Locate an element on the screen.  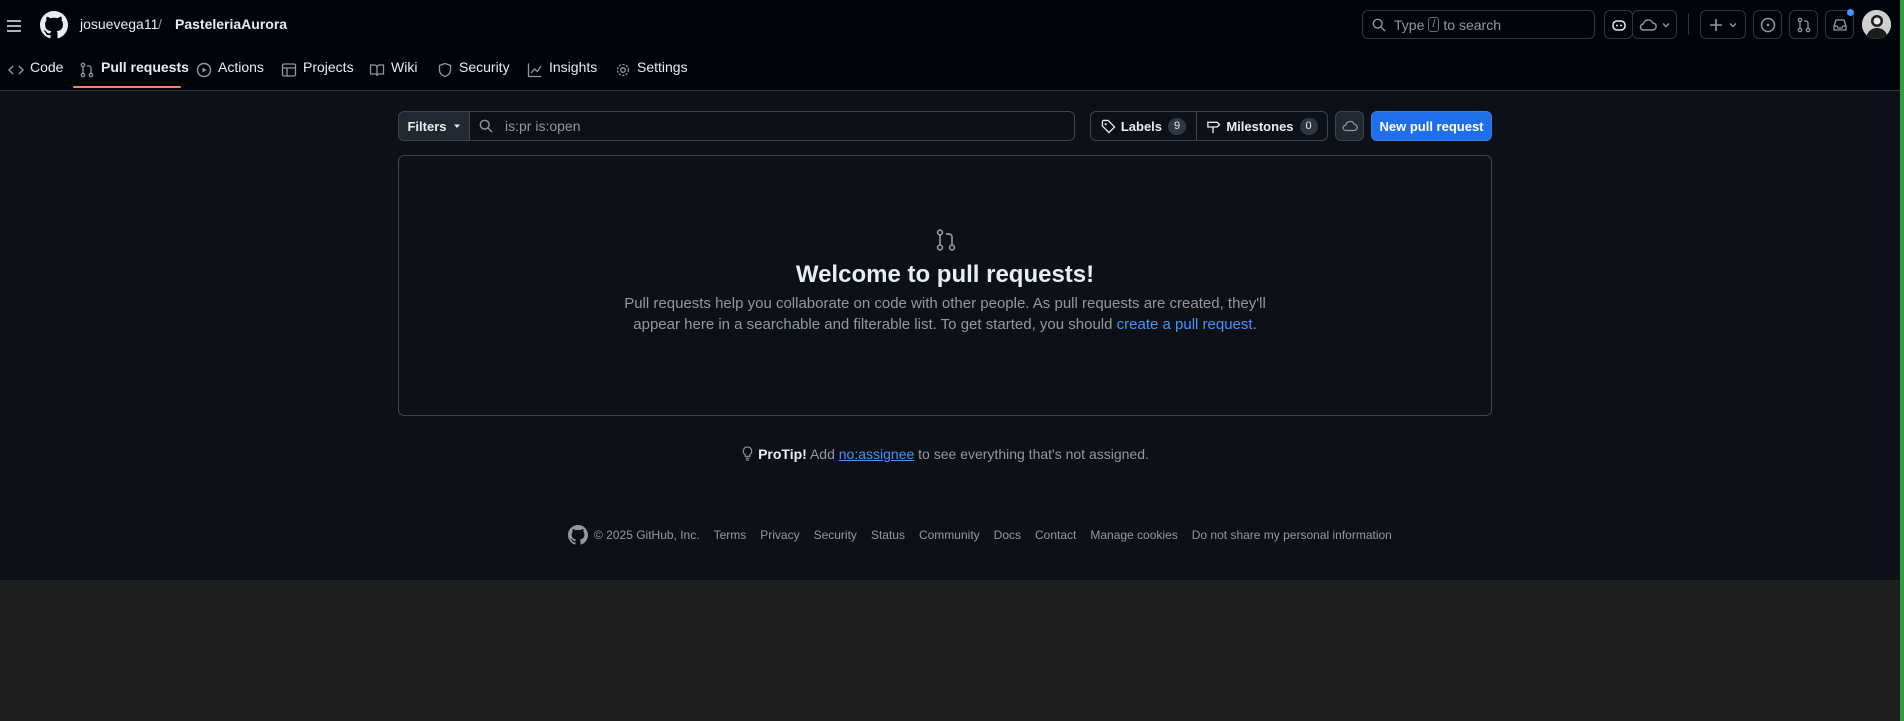
tab-insights: Insights is located at coordinates (562, 76).